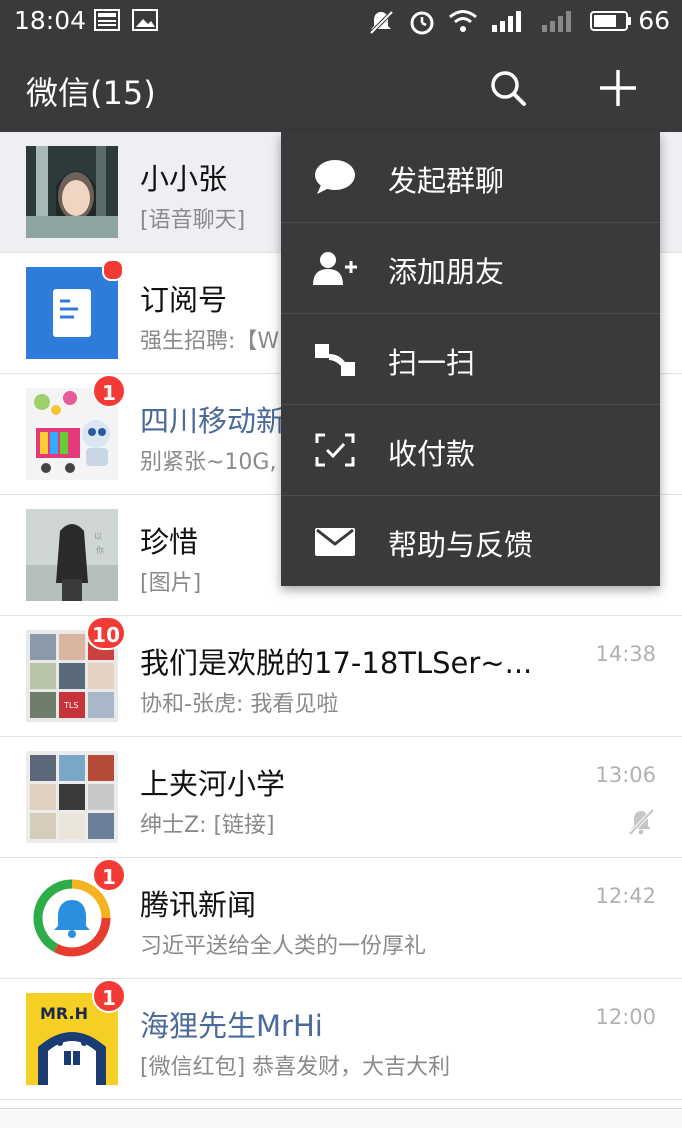 This screenshot has width=682, height=1128. What do you see at coordinates (463, 21) in the screenshot?
I see `wifi-icon` at bounding box center [463, 21].